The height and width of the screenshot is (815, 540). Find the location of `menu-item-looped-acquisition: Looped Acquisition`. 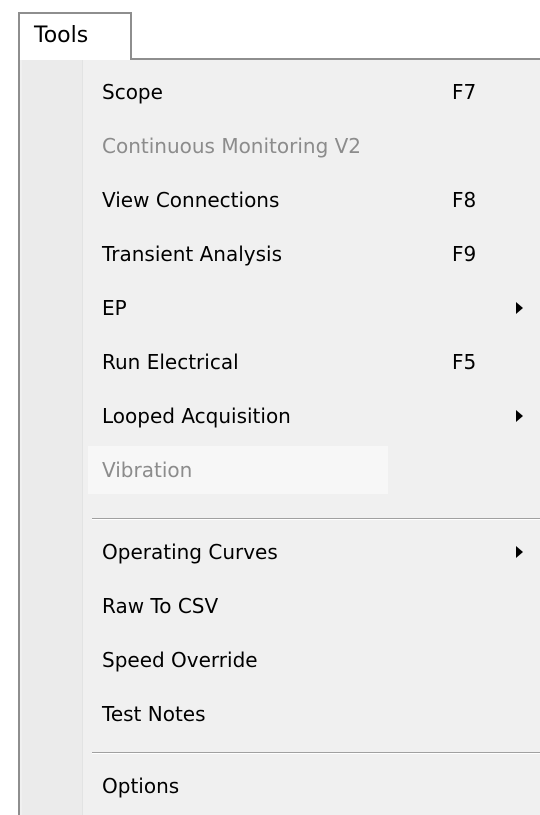

menu-item-looped-acquisition: Looped Acquisition is located at coordinates (314, 416).